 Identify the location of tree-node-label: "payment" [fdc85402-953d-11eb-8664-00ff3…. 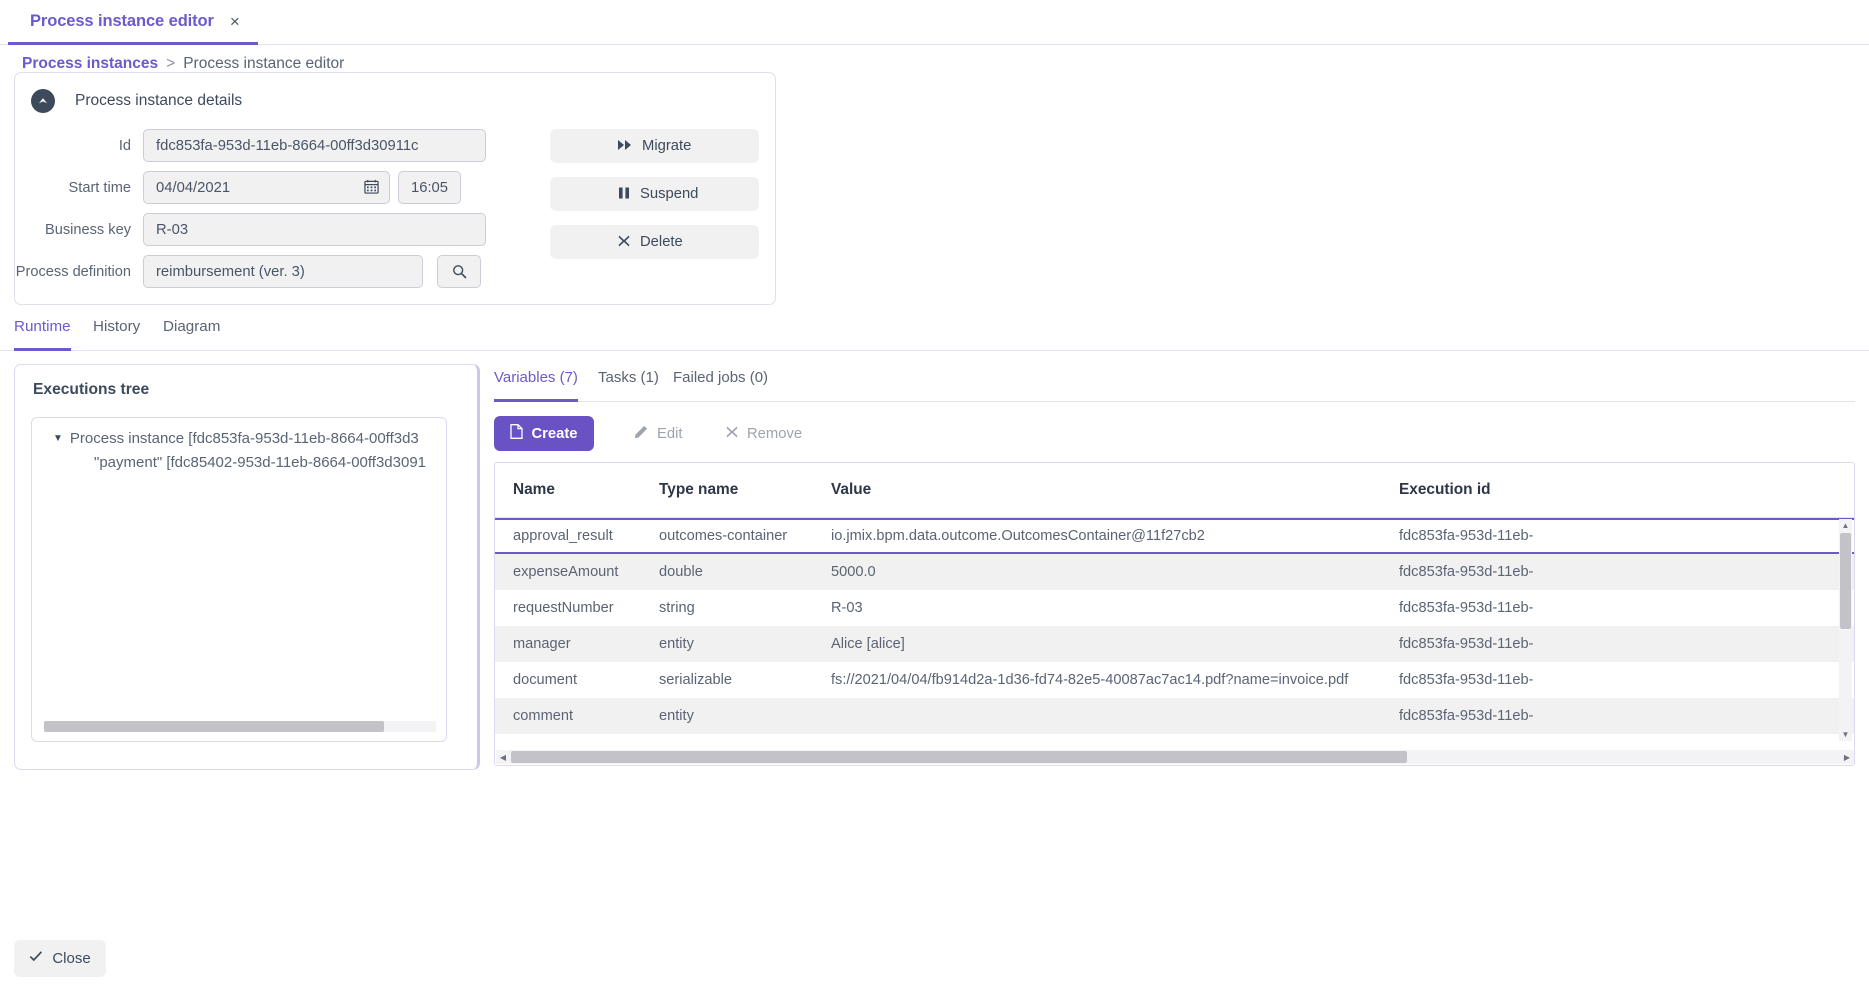
(260, 462).